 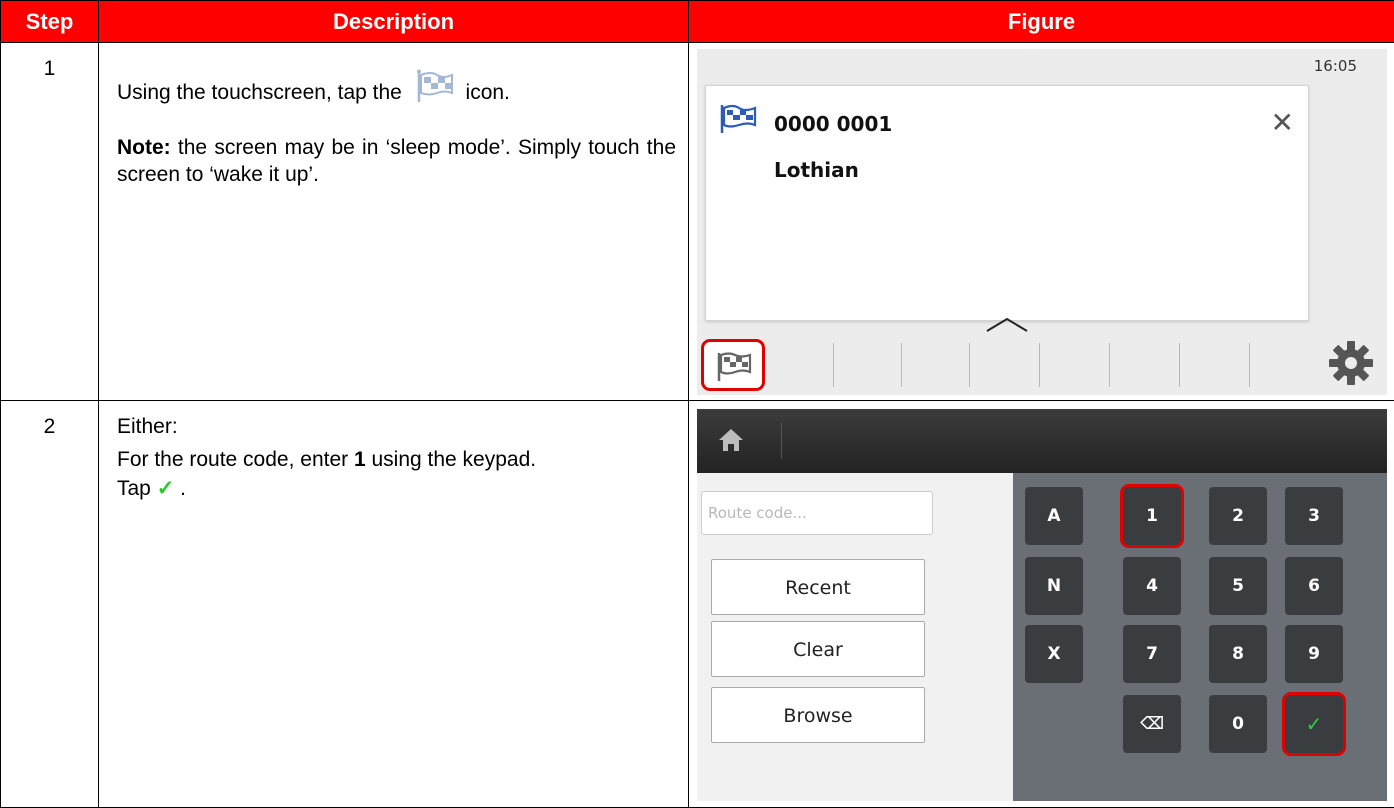 I want to click on check-icon: ✓, so click(x=1314, y=724).